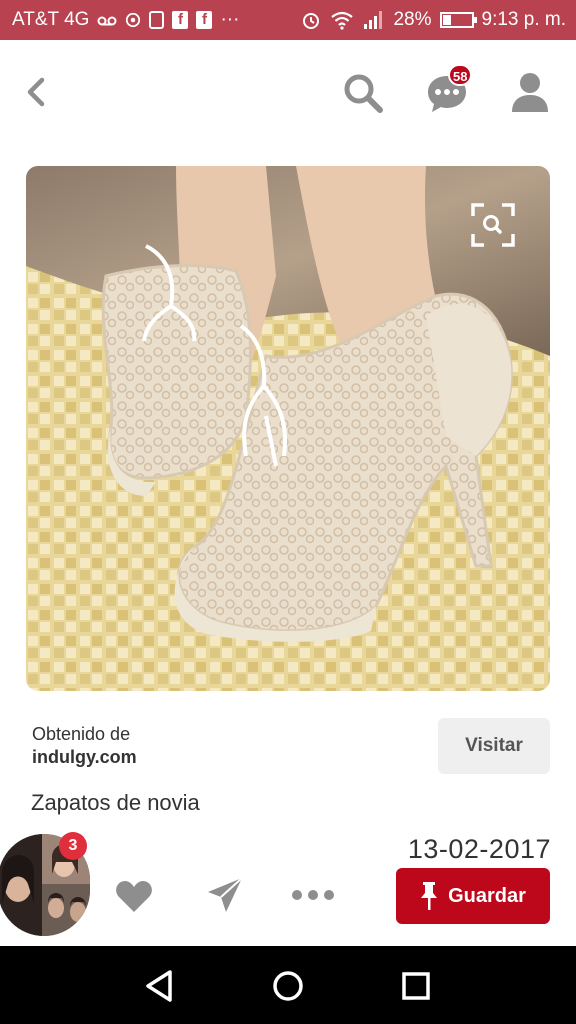 This screenshot has height=1024, width=576. I want to click on source-label: Obtenido de, so click(81, 734).